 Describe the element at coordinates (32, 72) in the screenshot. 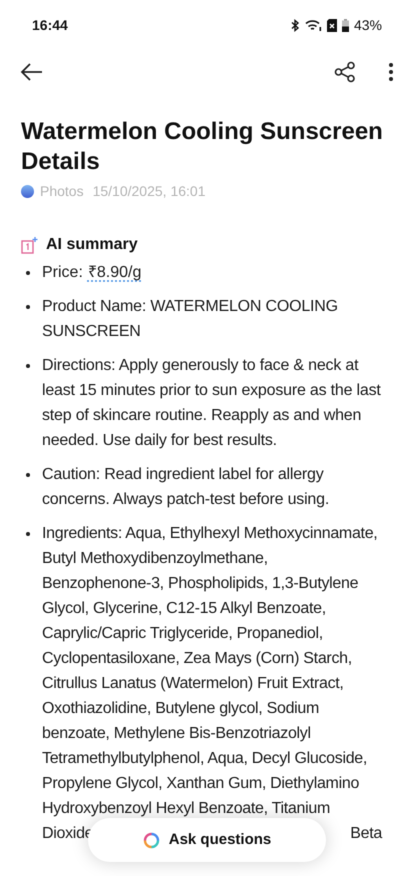

I see `back-arrow-icon` at that location.